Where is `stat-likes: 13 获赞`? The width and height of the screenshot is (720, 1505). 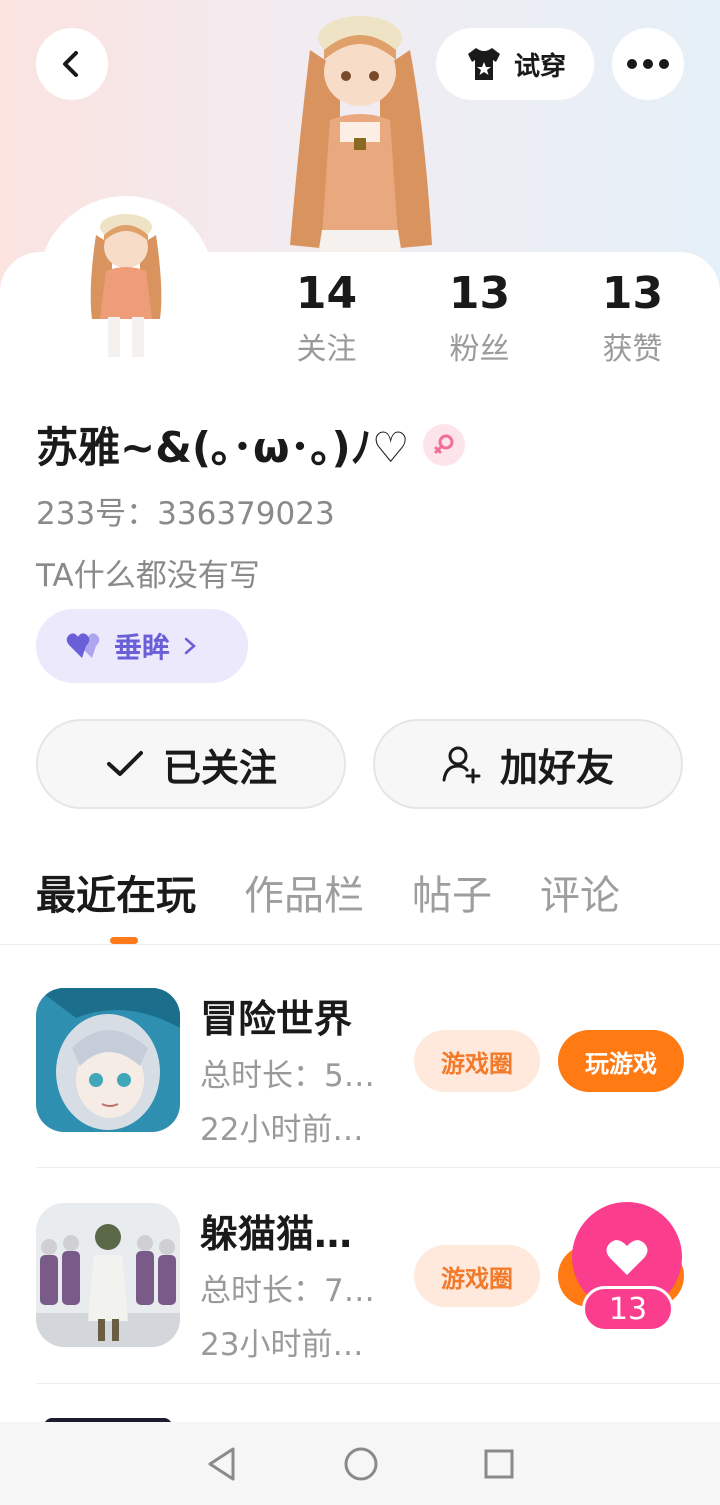
stat-likes: 13 获赞 is located at coordinates (632, 318).